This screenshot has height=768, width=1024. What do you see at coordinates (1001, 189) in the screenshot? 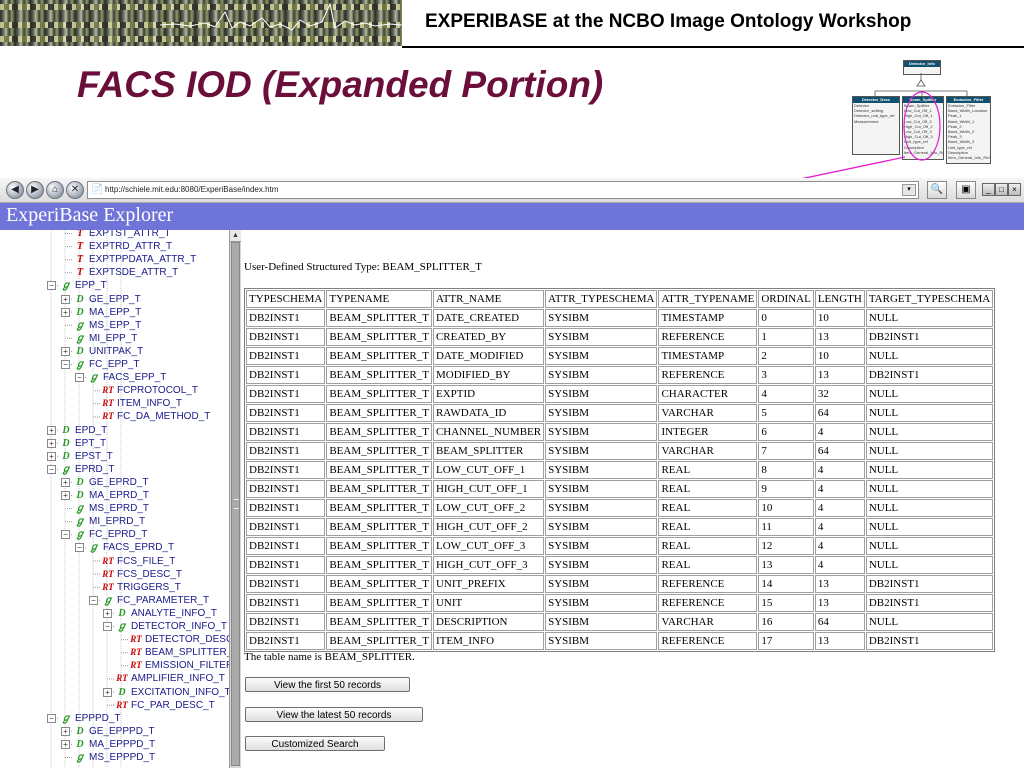
I see `maximize-icon: □` at bounding box center [1001, 189].